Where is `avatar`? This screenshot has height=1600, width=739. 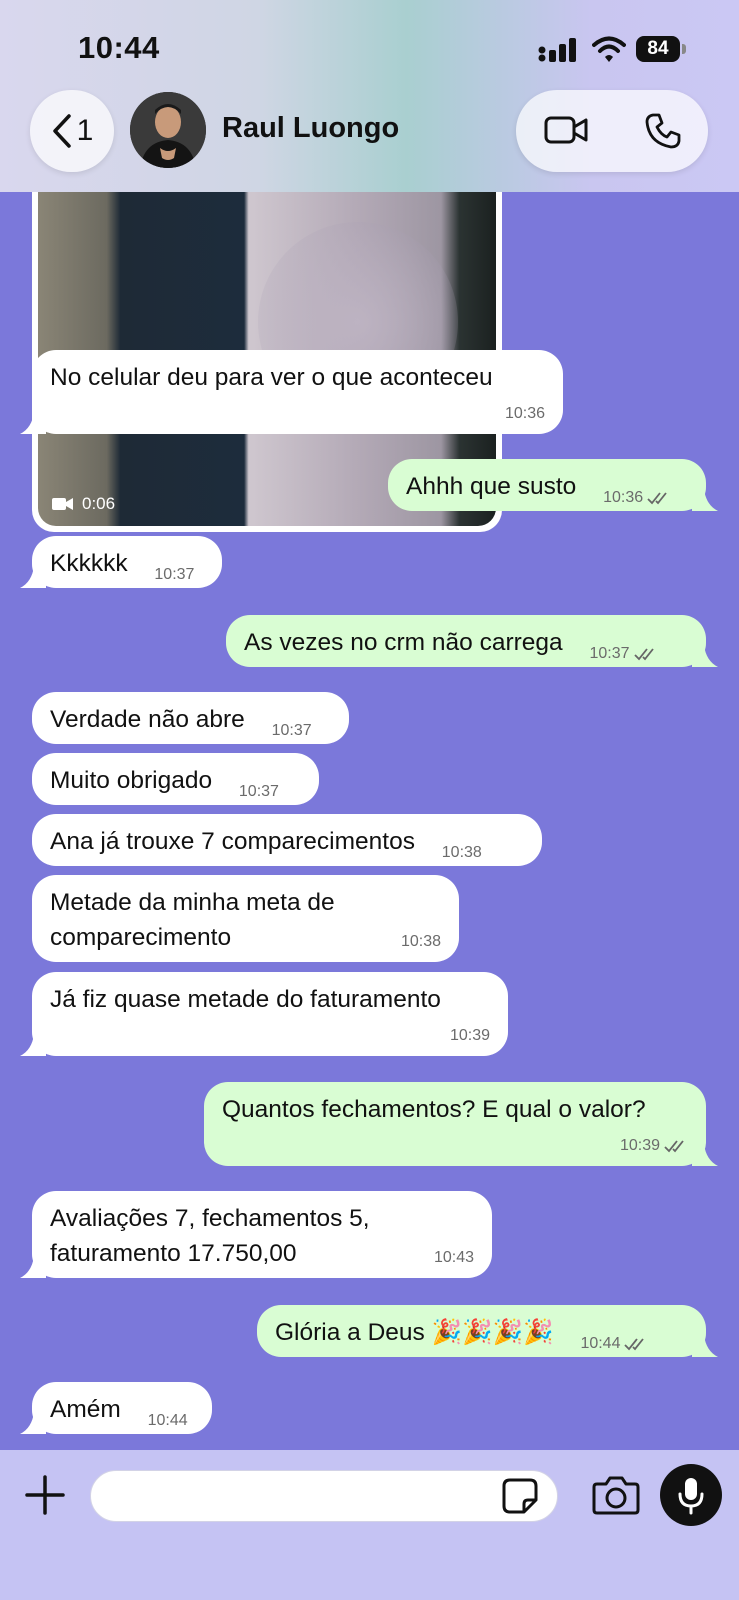
avatar is located at coordinates (168, 130).